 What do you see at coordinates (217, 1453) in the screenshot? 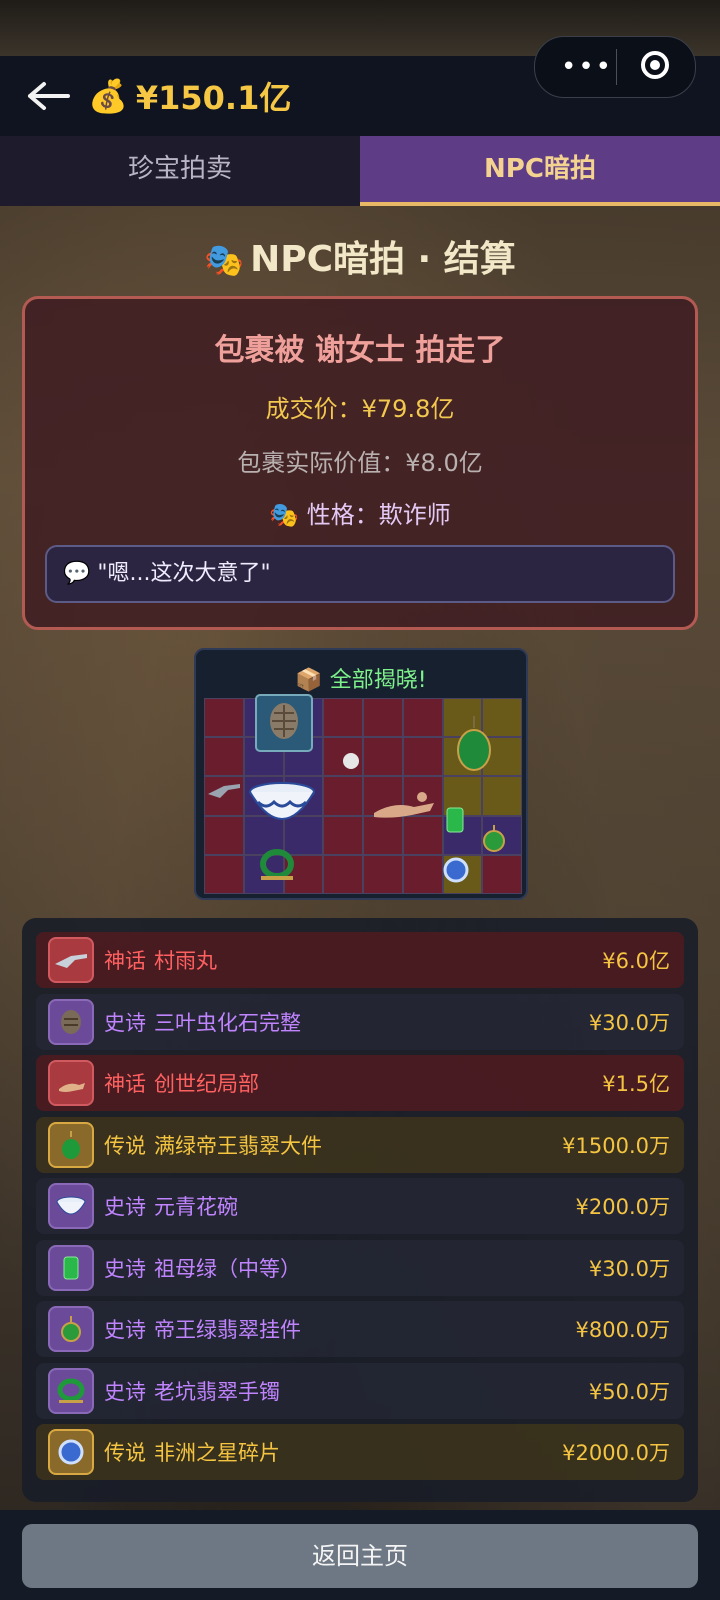
I see `item-name: 非洲之星碎片` at bounding box center [217, 1453].